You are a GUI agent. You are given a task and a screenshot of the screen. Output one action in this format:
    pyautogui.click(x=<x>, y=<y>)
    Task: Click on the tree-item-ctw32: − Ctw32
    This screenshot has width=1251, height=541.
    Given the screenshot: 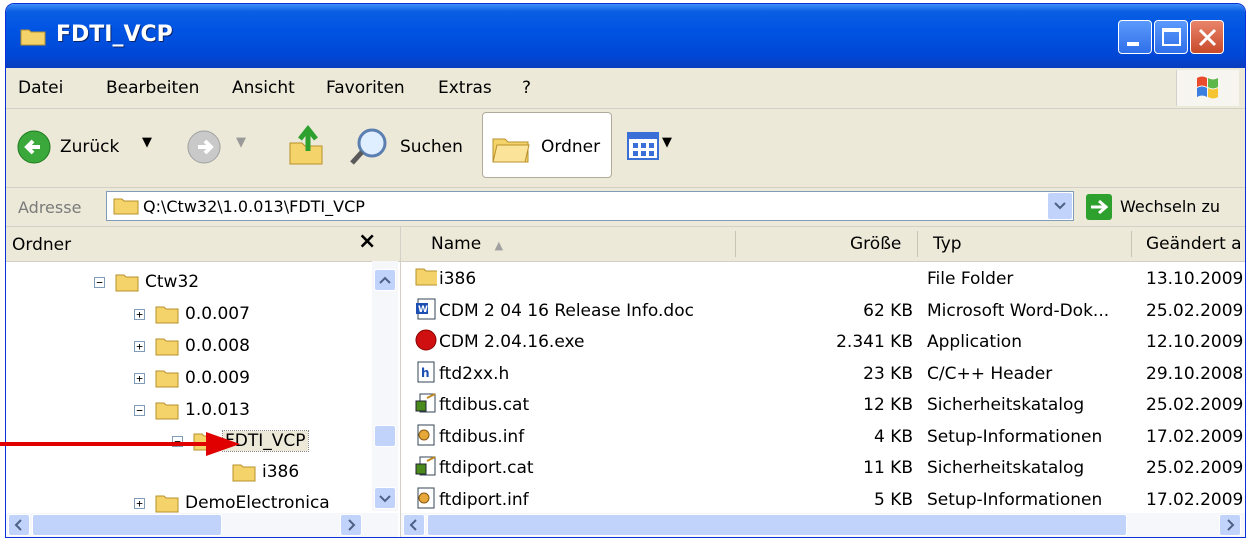 What is the action you would take?
    pyautogui.click(x=146, y=282)
    